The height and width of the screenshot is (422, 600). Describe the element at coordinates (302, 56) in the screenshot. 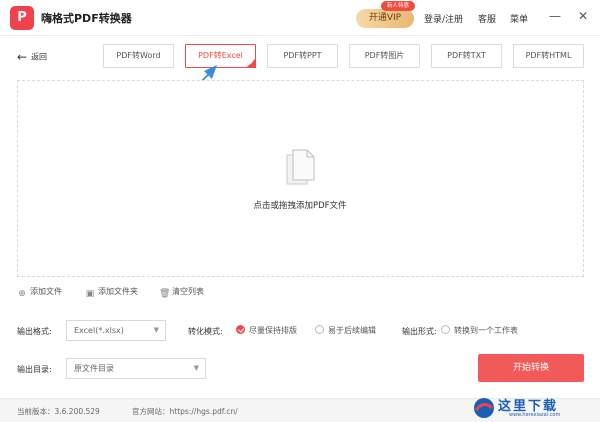

I see `tab-pdf-to-ppt: PDF转PPT` at that location.